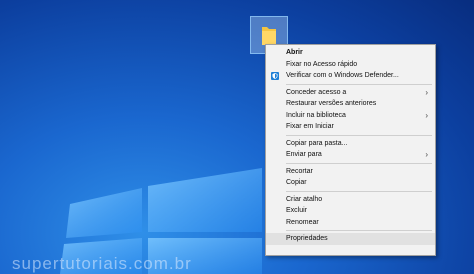 The height and width of the screenshot is (274, 474). What do you see at coordinates (350, 53) in the screenshot?
I see `menu-item-open: Abrir` at bounding box center [350, 53].